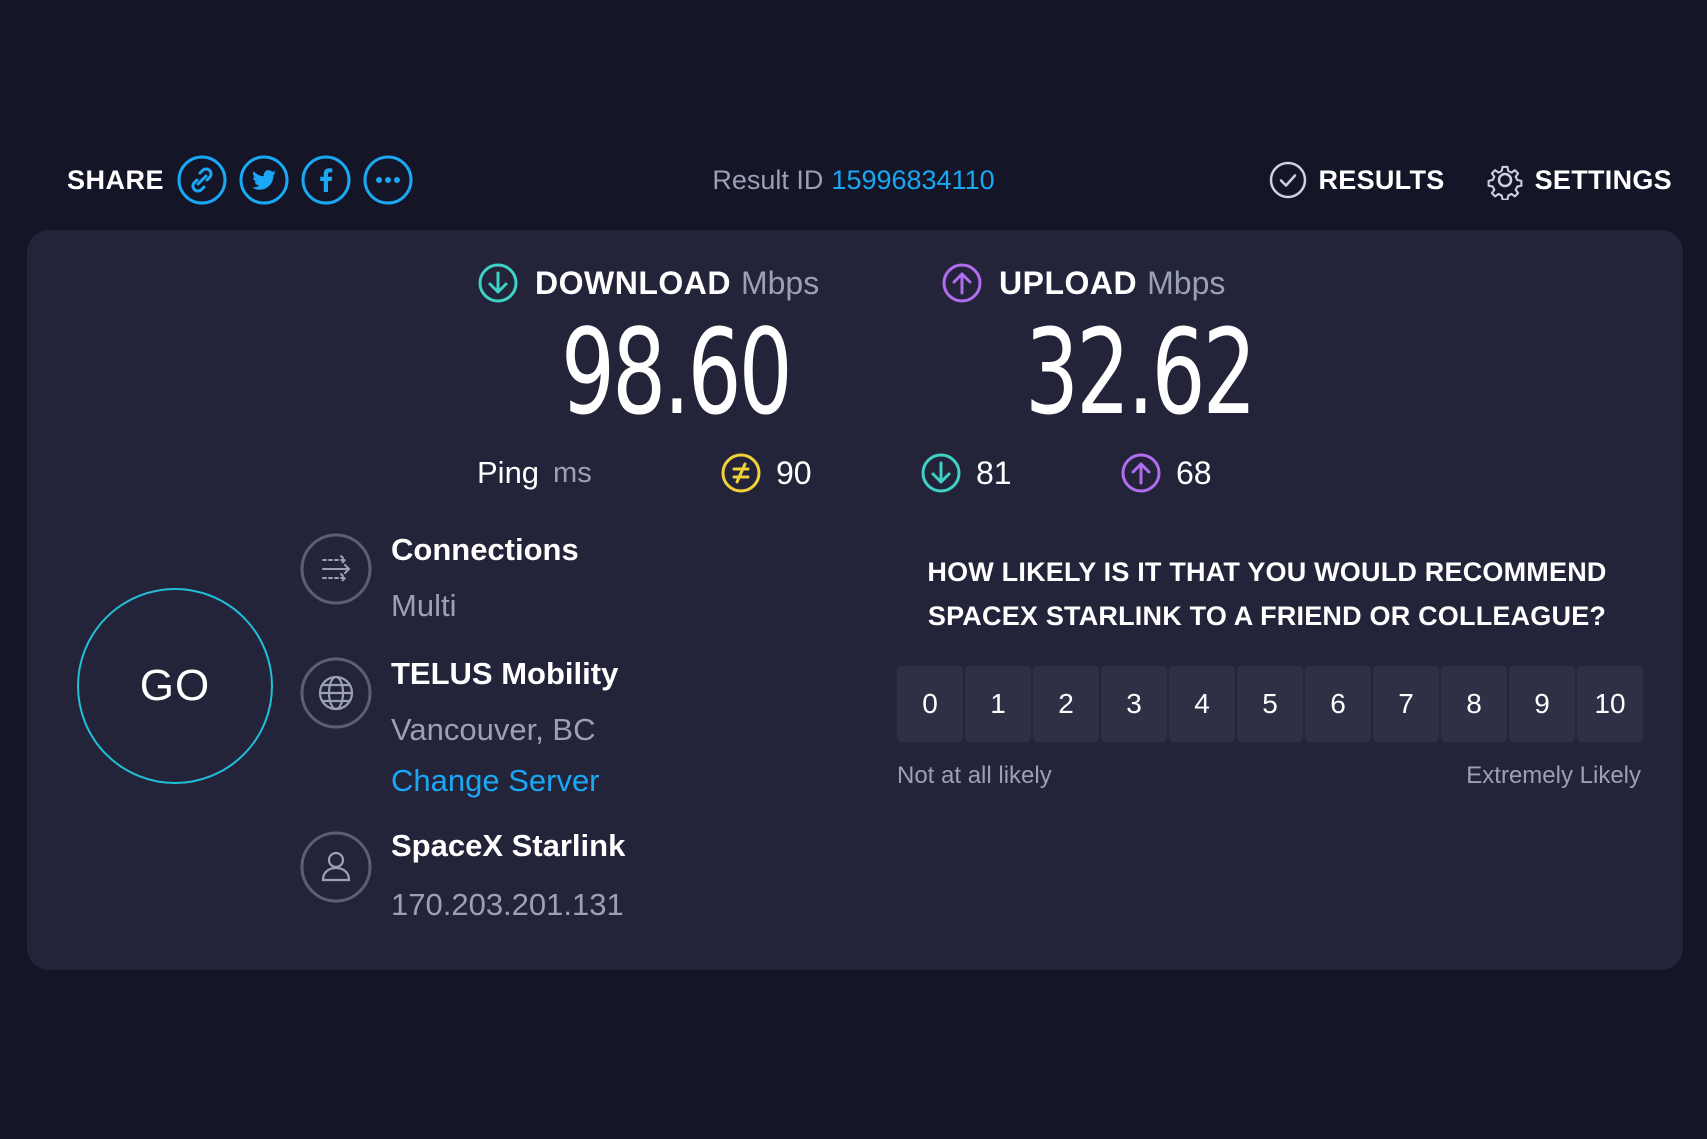 Image resolution: width=1707 pixels, height=1139 pixels. I want to click on ping-row: Ping ms 90 81 68, so click(857, 473).